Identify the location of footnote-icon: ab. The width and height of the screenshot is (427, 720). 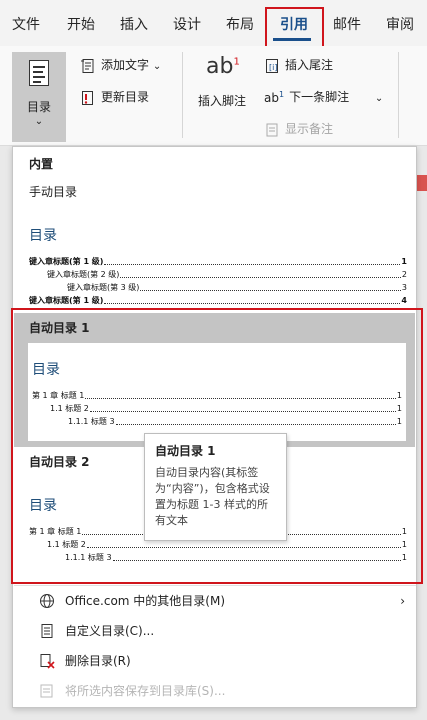
(220, 66).